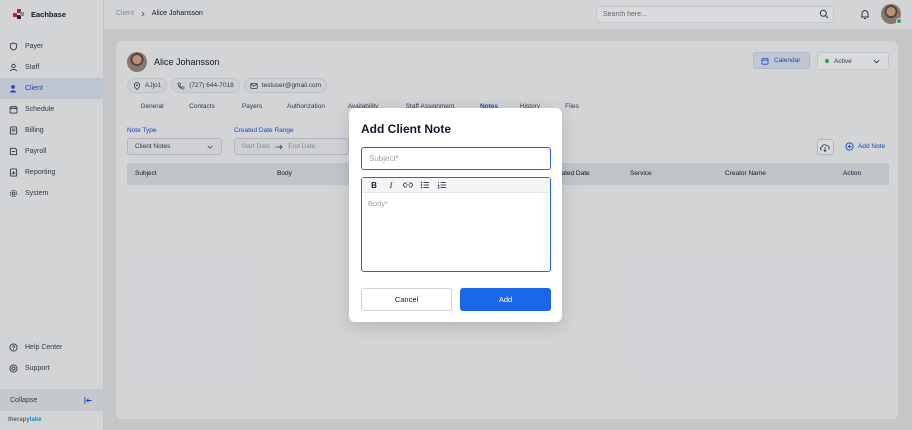 This screenshot has width=912, height=430. I want to click on body-placeholder: Body*, so click(456, 203).